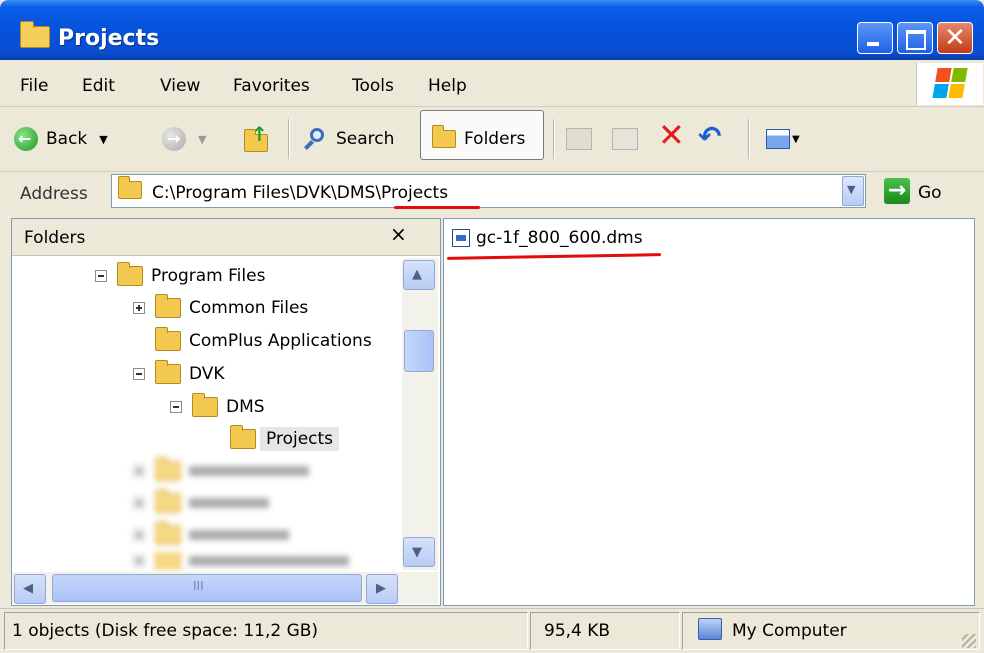 This screenshot has width=984, height=653. What do you see at coordinates (796, 139) in the screenshot?
I see `views-dropdown-icon: ▼` at bounding box center [796, 139].